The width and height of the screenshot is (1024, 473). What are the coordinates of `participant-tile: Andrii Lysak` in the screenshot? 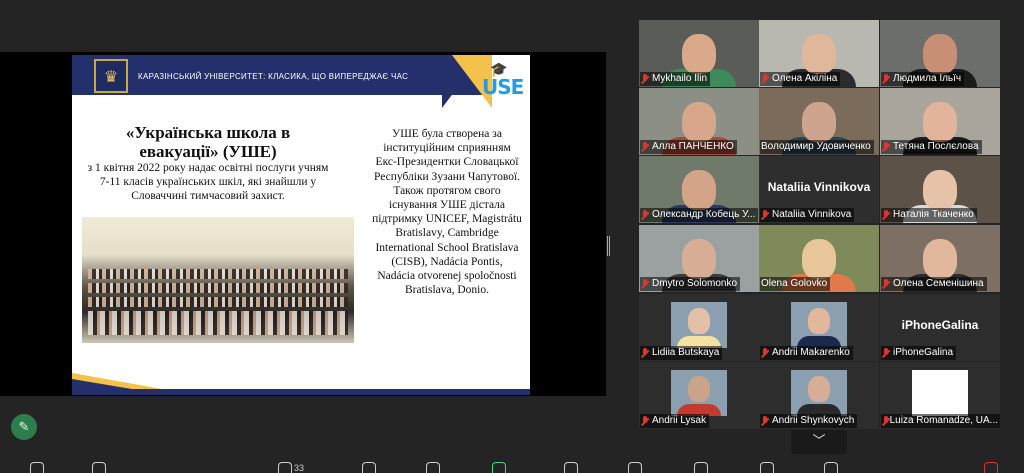 It's located at (699, 395).